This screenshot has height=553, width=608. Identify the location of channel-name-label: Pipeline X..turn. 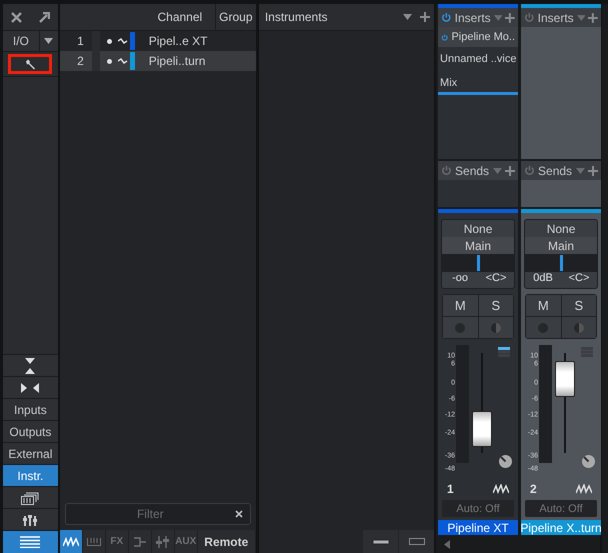
(561, 527).